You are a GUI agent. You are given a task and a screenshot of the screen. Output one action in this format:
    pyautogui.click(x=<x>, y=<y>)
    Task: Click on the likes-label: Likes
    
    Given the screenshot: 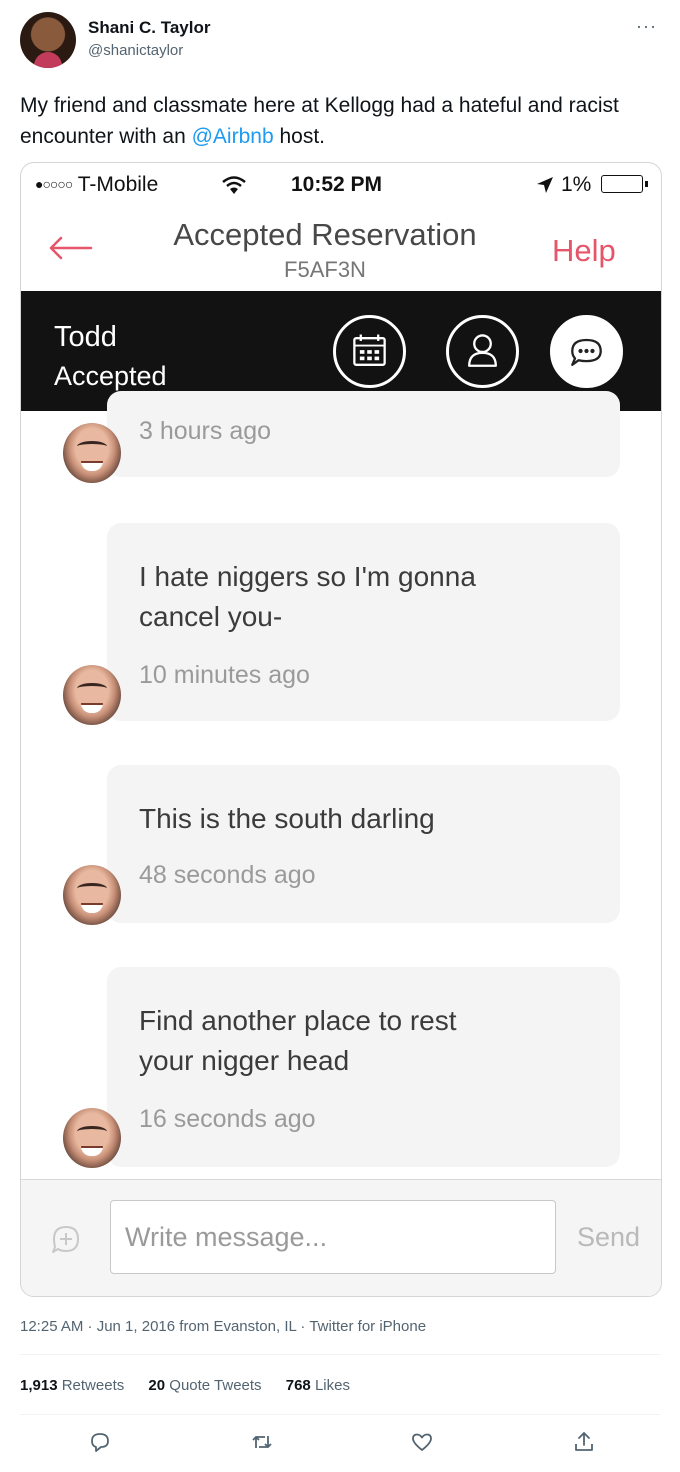 What is the action you would take?
    pyautogui.click(x=332, y=1385)
    